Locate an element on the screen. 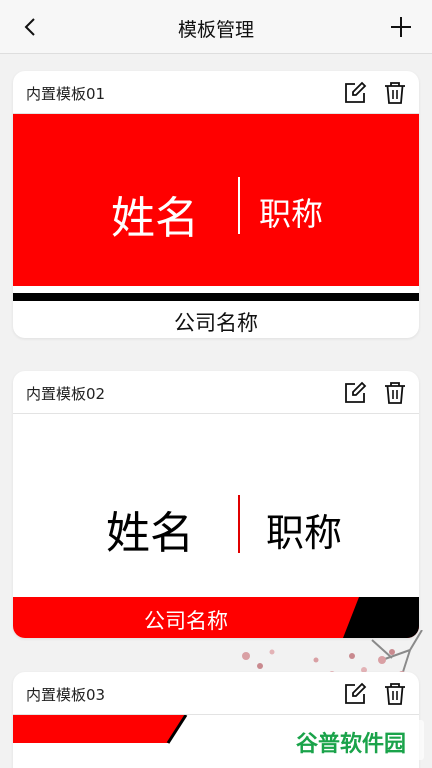 This screenshot has width=432, height=768. template-label: 内置模板02 is located at coordinates (66, 394).